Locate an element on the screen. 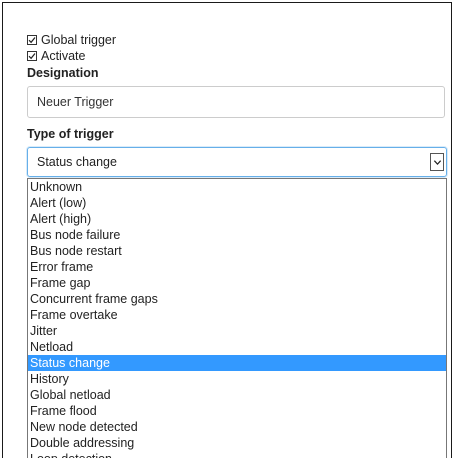 Image resolution: width=456 pixels, height=460 pixels. type-of-trigger-selected-value: Status change is located at coordinates (77, 162).